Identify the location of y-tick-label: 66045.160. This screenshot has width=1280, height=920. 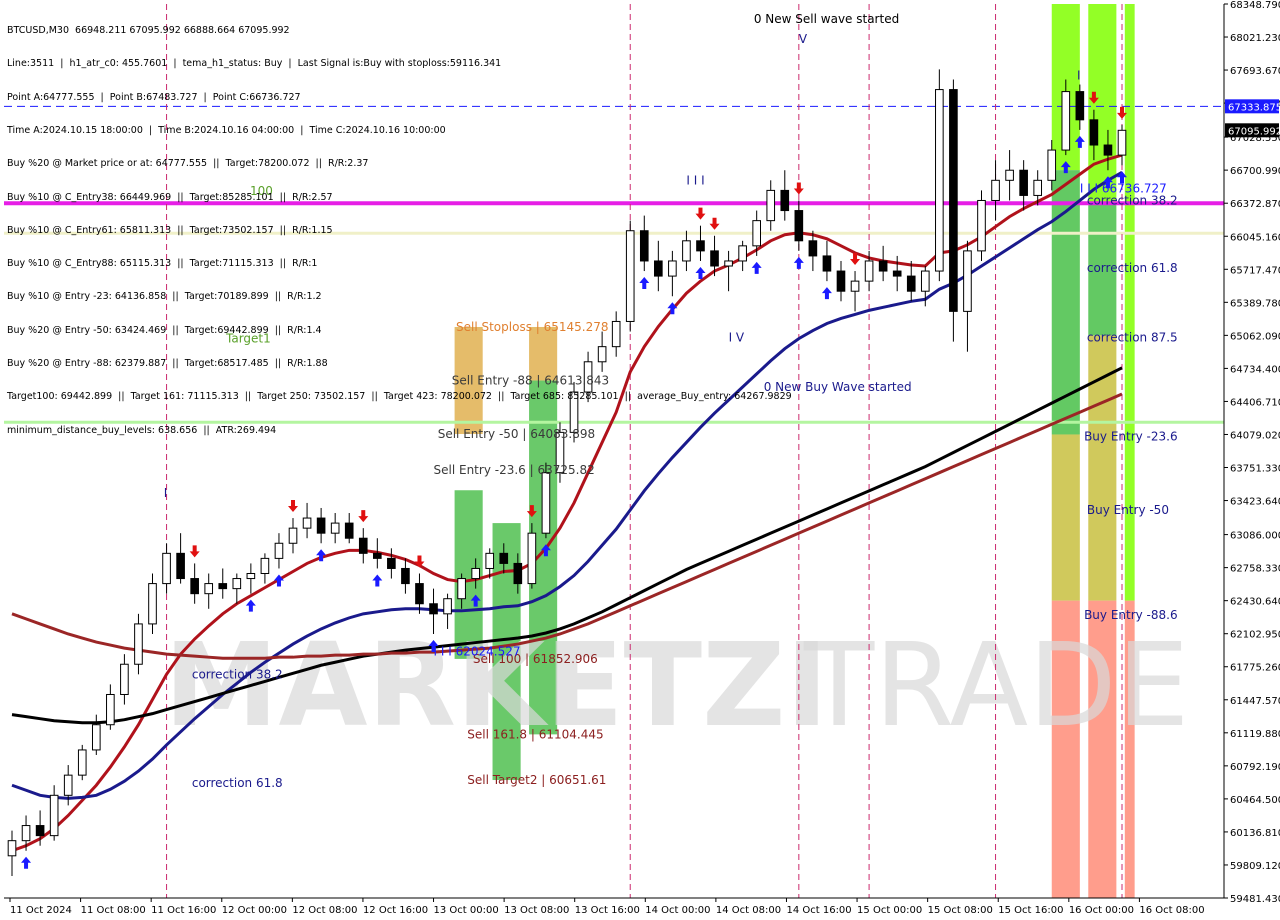
(1255, 237).